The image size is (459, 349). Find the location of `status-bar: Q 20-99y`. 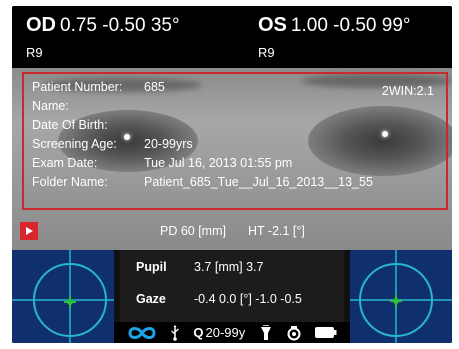

status-bar: Q 20-99y is located at coordinates (232, 332).